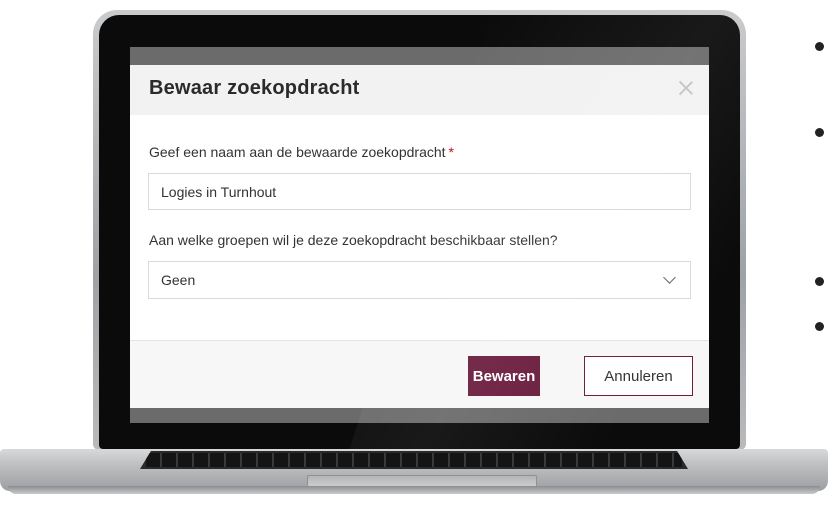 Image resolution: width=828 pixels, height=506 pixels. I want to click on dialog-title: Bewaar zoekopdracht, so click(254, 88).